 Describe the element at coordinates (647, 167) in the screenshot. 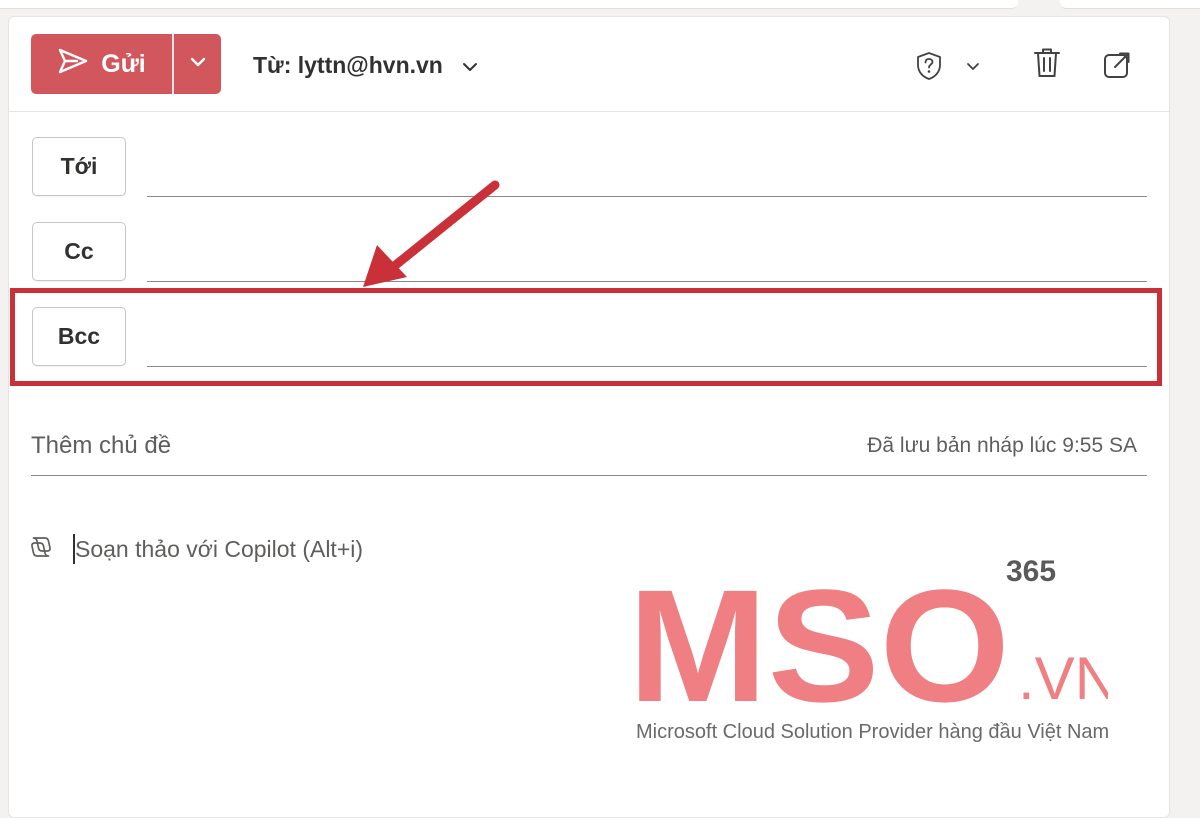

I see `to-input` at that location.